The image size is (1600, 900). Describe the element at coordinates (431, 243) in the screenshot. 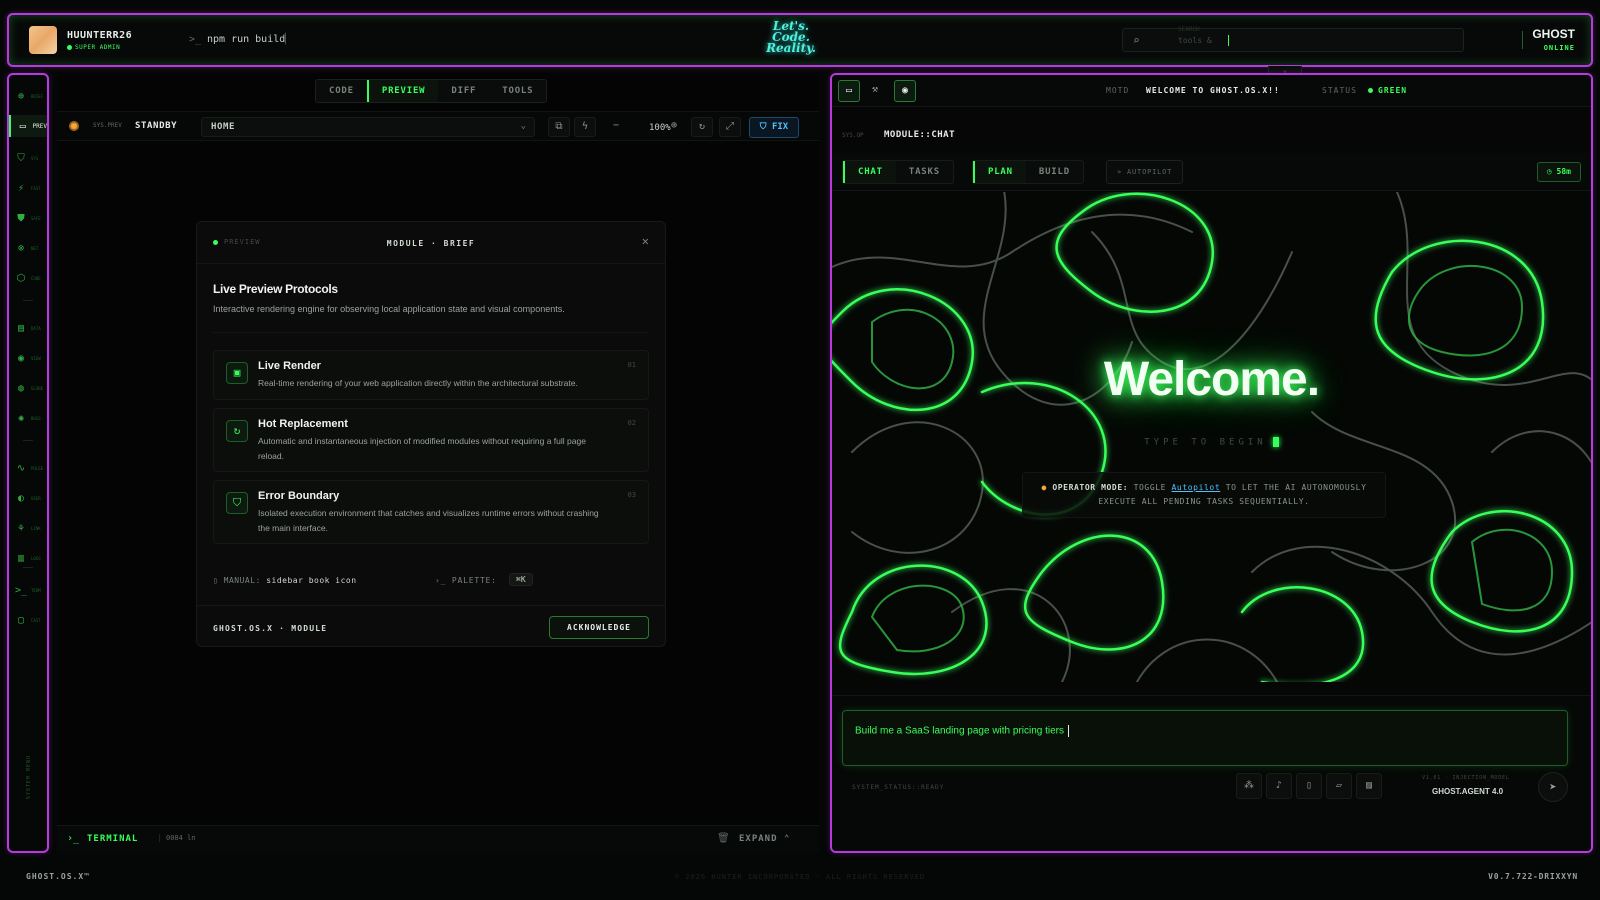

I see `card-module-title: MODULE · BRIEF` at that location.